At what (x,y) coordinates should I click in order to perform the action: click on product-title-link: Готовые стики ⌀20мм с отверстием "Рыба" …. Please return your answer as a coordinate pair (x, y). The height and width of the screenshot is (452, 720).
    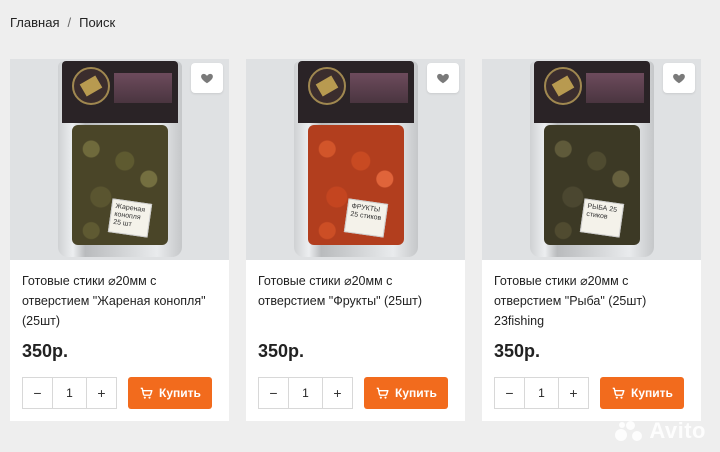
    Looking at the image, I should click on (594, 301).